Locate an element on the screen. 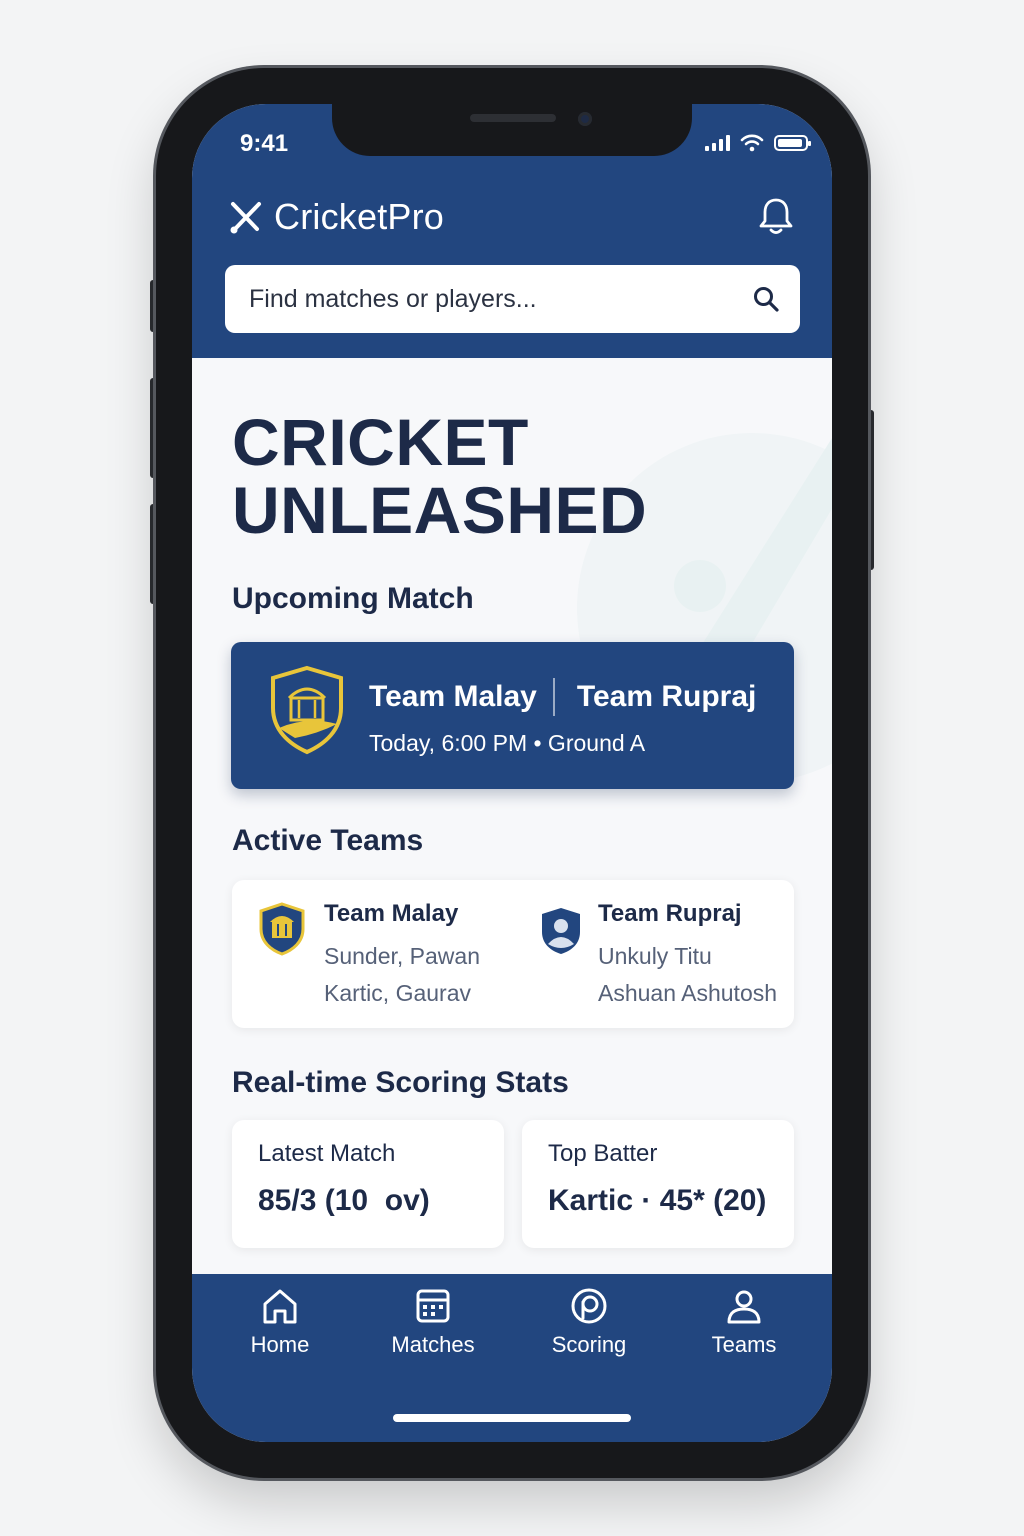  user-icon is located at coordinates (744, 1307).